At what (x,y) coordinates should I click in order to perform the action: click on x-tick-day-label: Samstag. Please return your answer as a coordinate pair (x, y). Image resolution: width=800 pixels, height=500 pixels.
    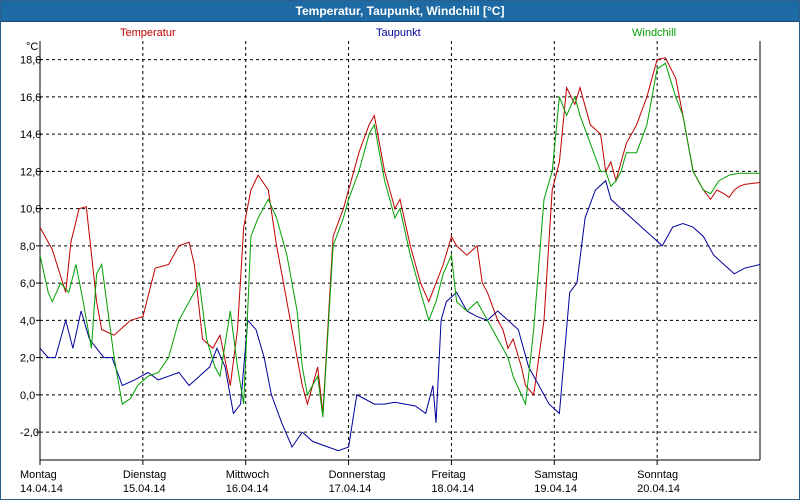
    Looking at the image, I should click on (555, 475).